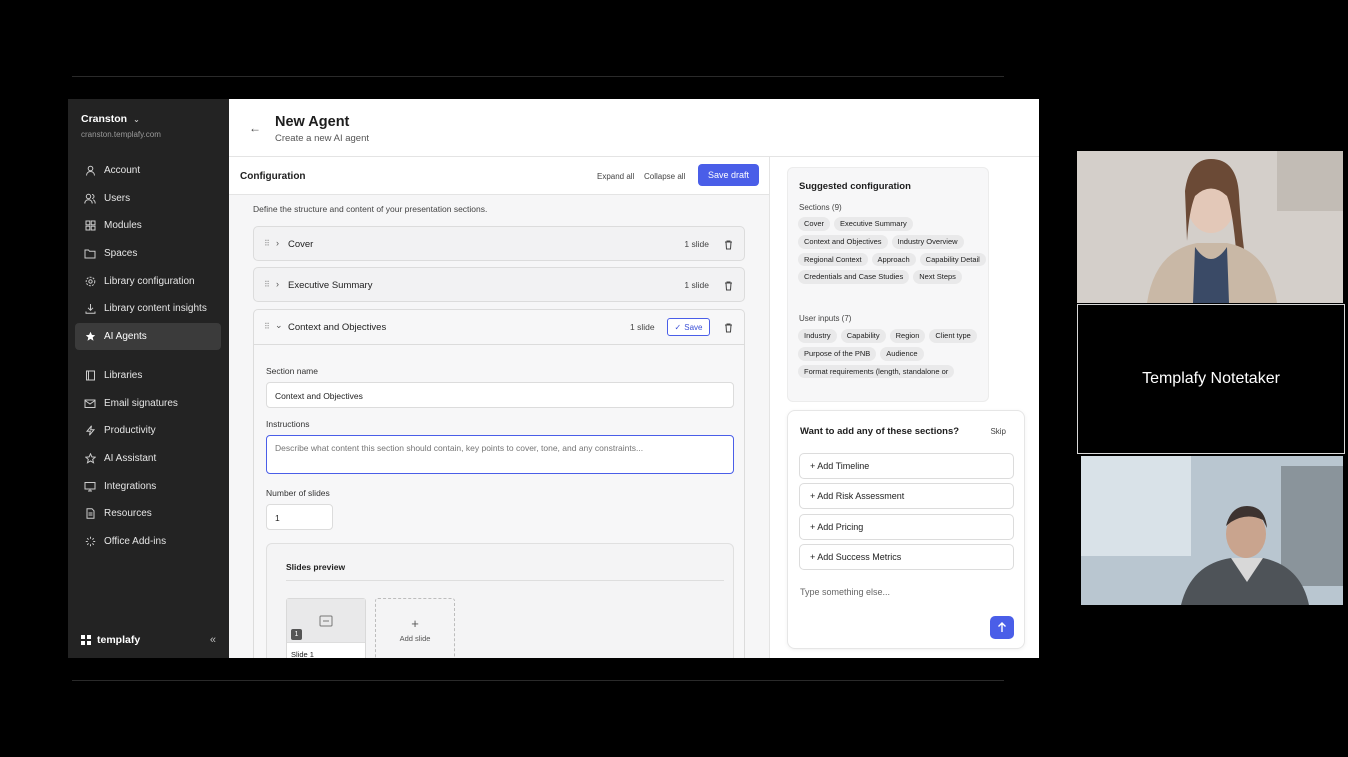 This screenshot has height=757, width=1348. Describe the element at coordinates (148, 376) in the screenshot. I see `sidebar-item-libraries: Libraries` at that location.